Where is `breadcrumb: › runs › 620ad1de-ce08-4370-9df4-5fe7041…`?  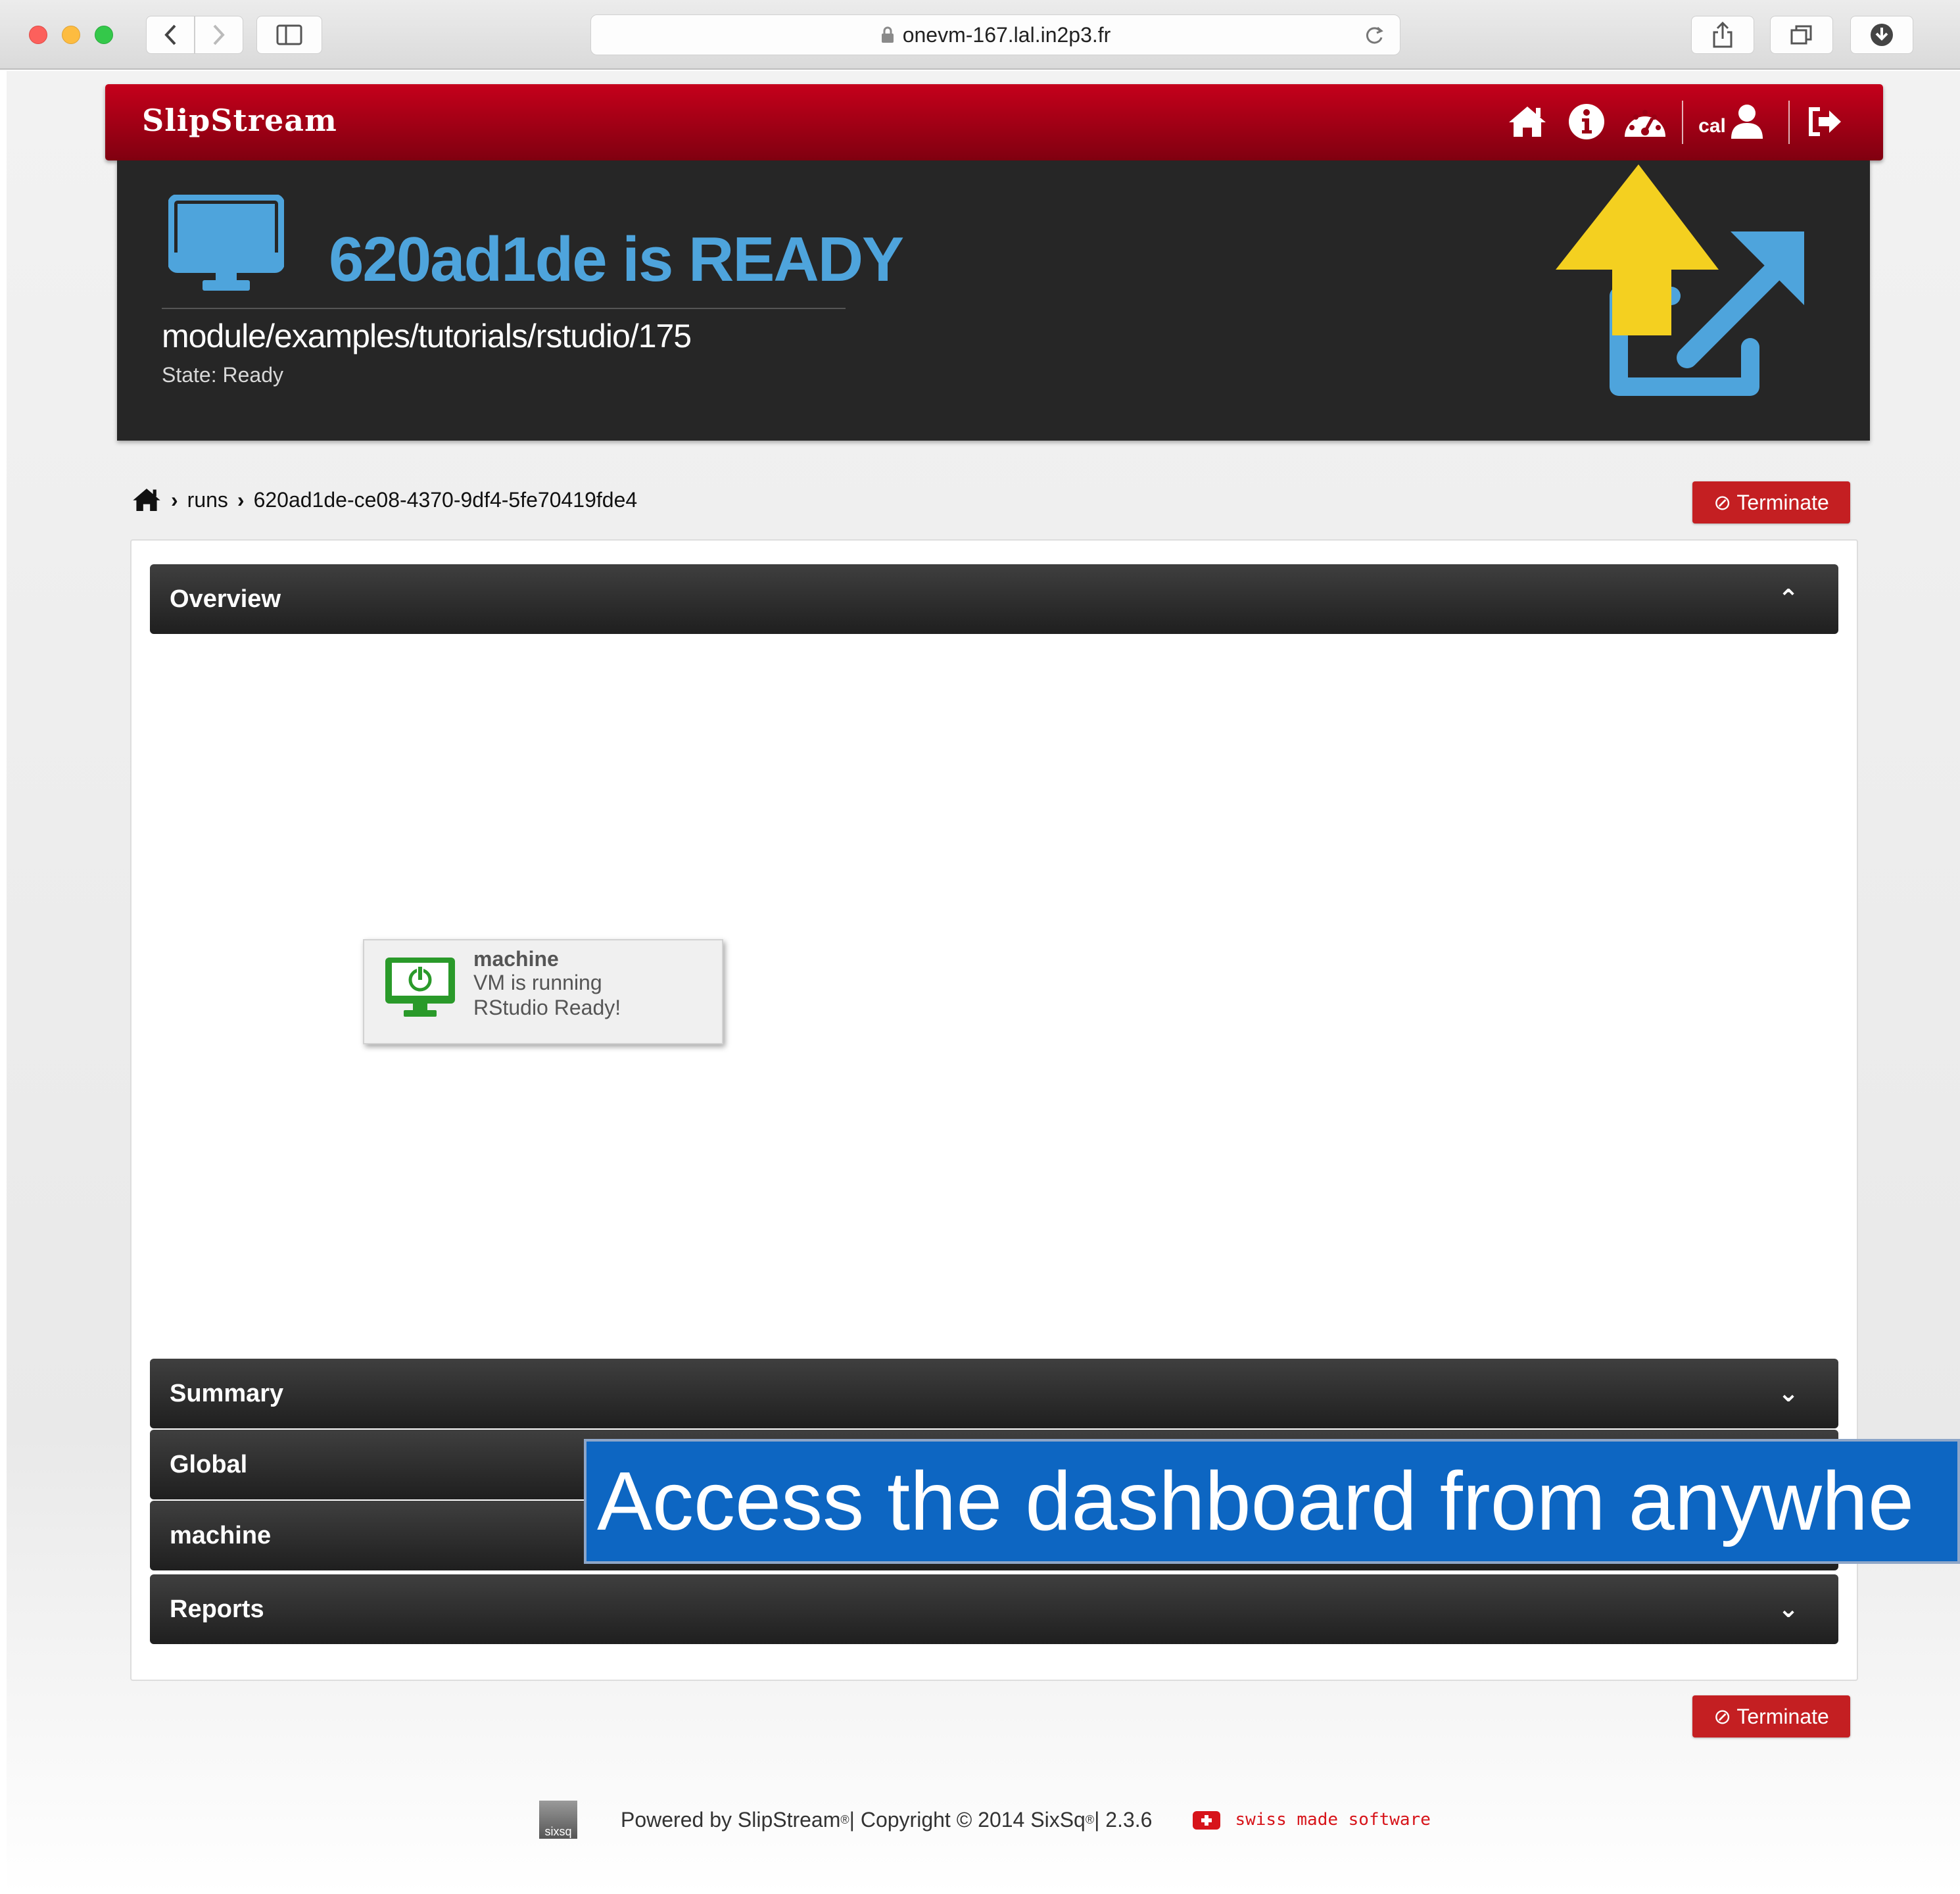
breadcrumb: › runs › 620ad1de-ce08-4370-9df4-5fe7041… is located at coordinates (384, 499).